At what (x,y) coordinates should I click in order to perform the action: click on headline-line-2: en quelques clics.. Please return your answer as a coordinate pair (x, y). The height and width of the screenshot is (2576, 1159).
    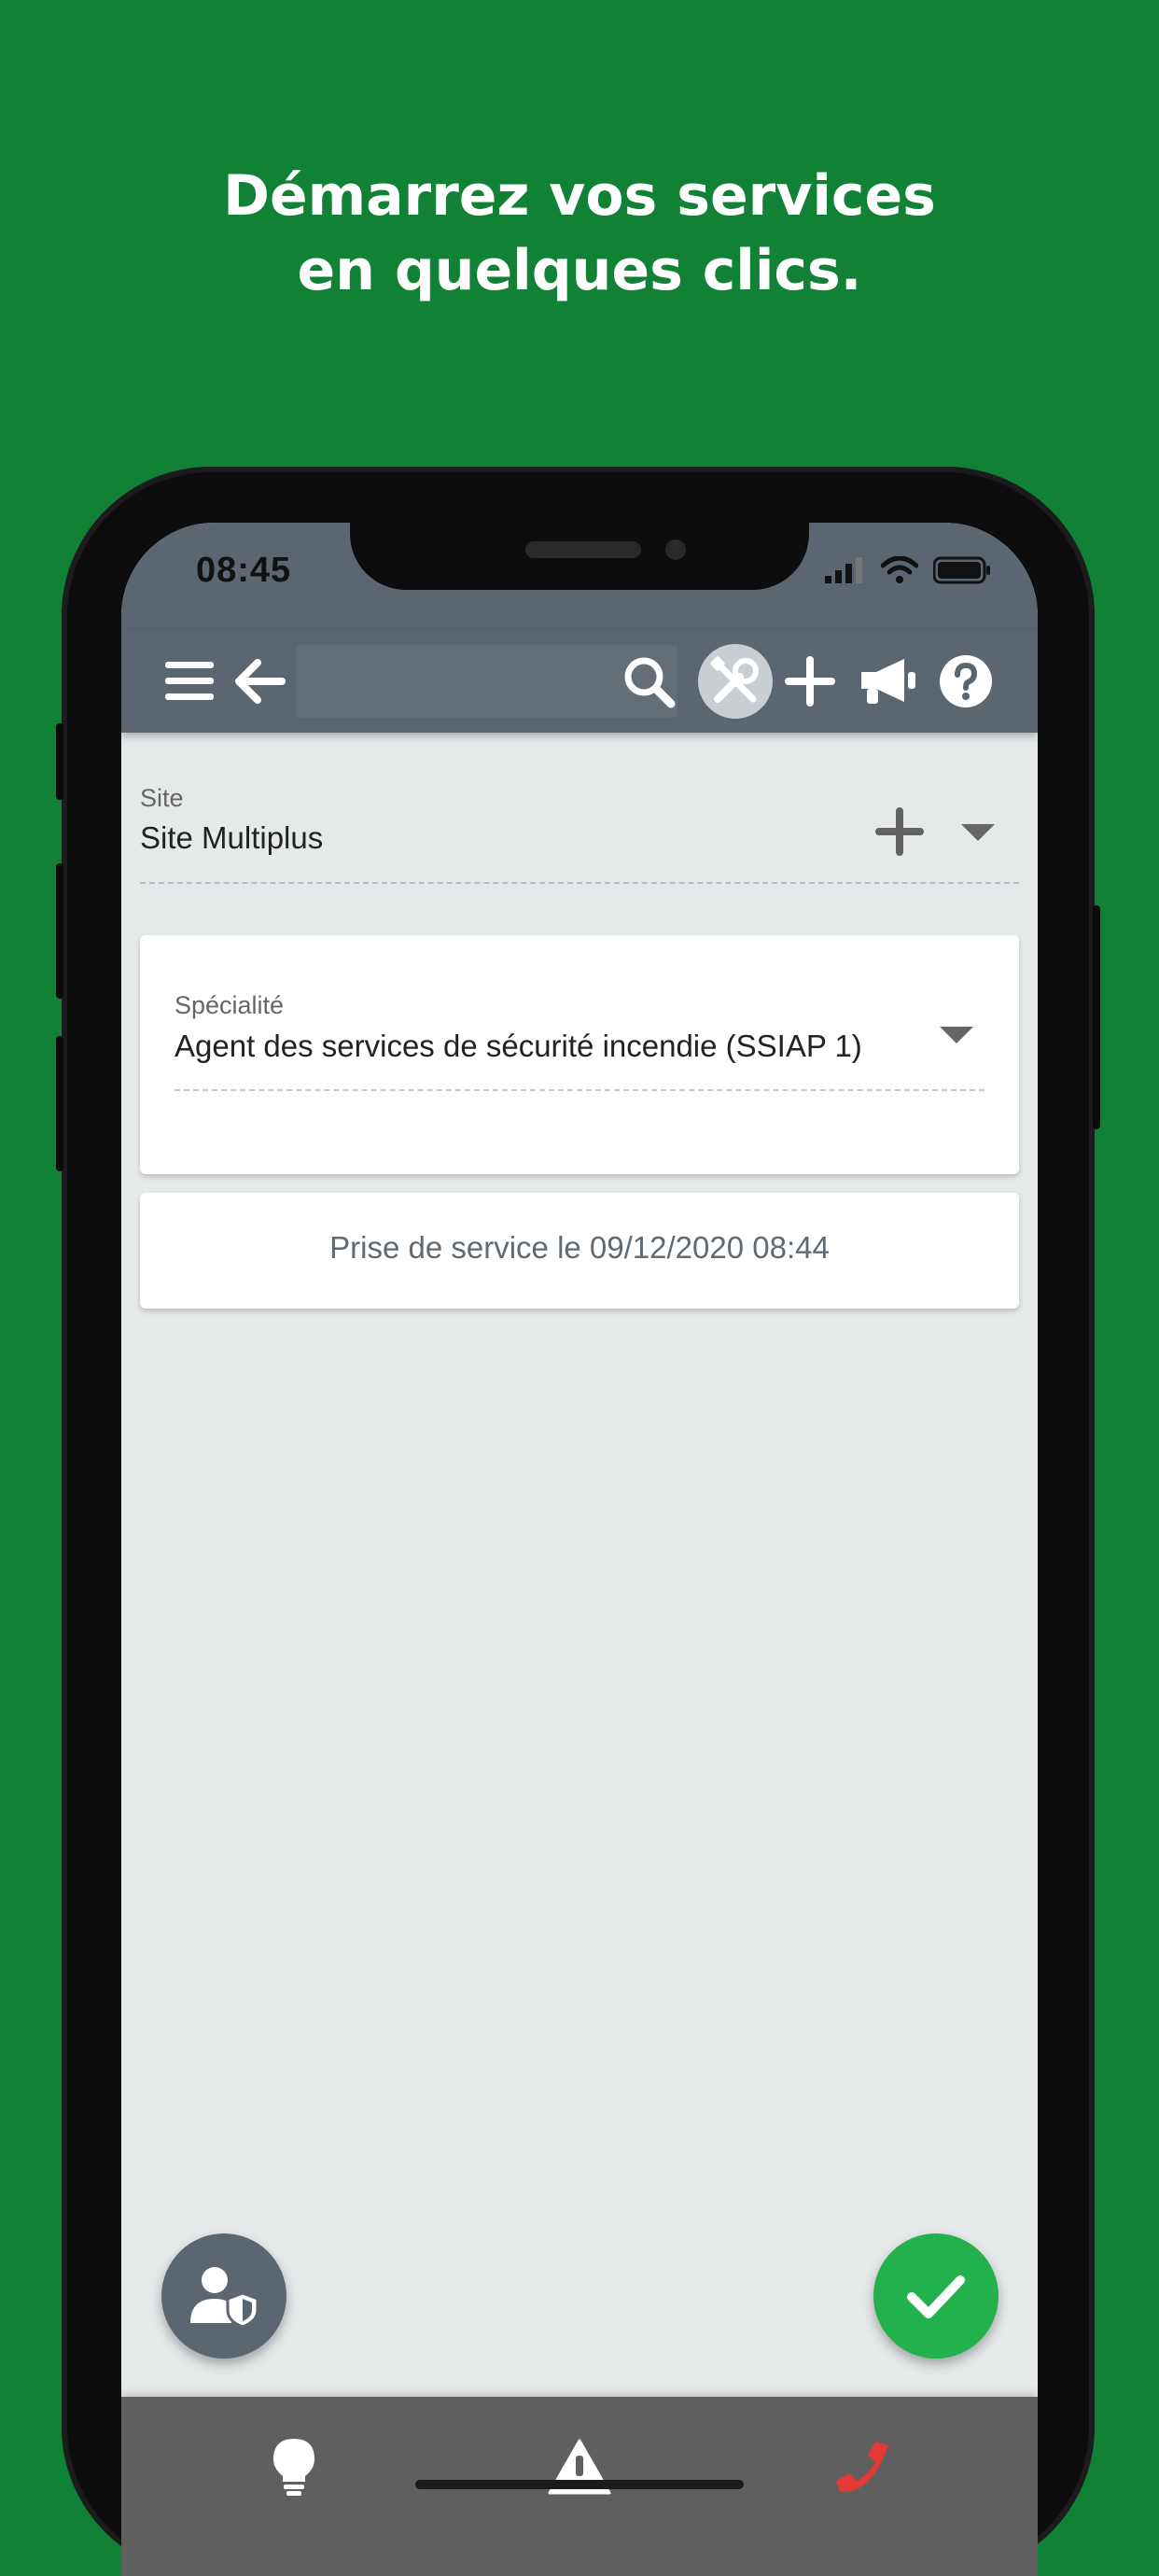
    Looking at the image, I should click on (579, 270).